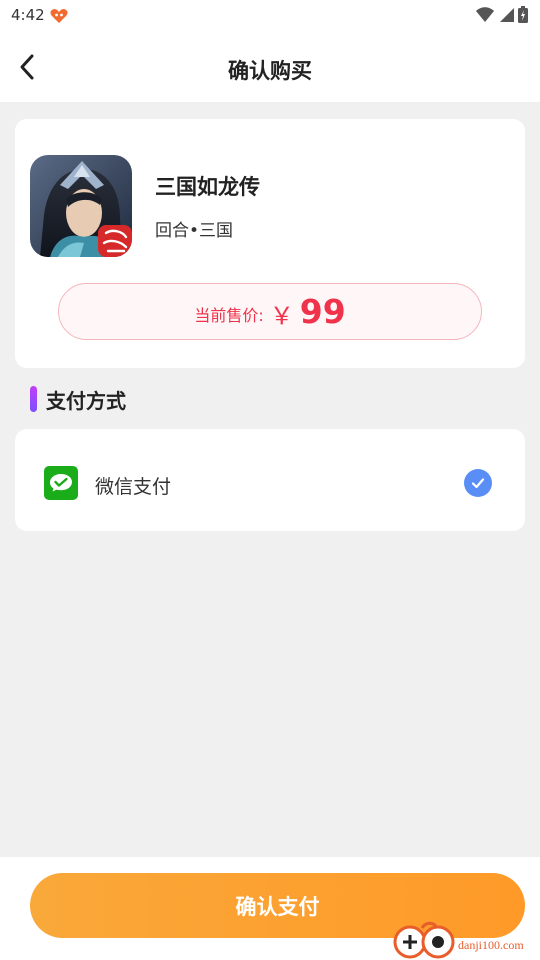 Image resolution: width=540 pixels, height=960 pixels. Describe the element at coordinates (322, 311) in the screenshot. I see `price-value: 99` at that location.